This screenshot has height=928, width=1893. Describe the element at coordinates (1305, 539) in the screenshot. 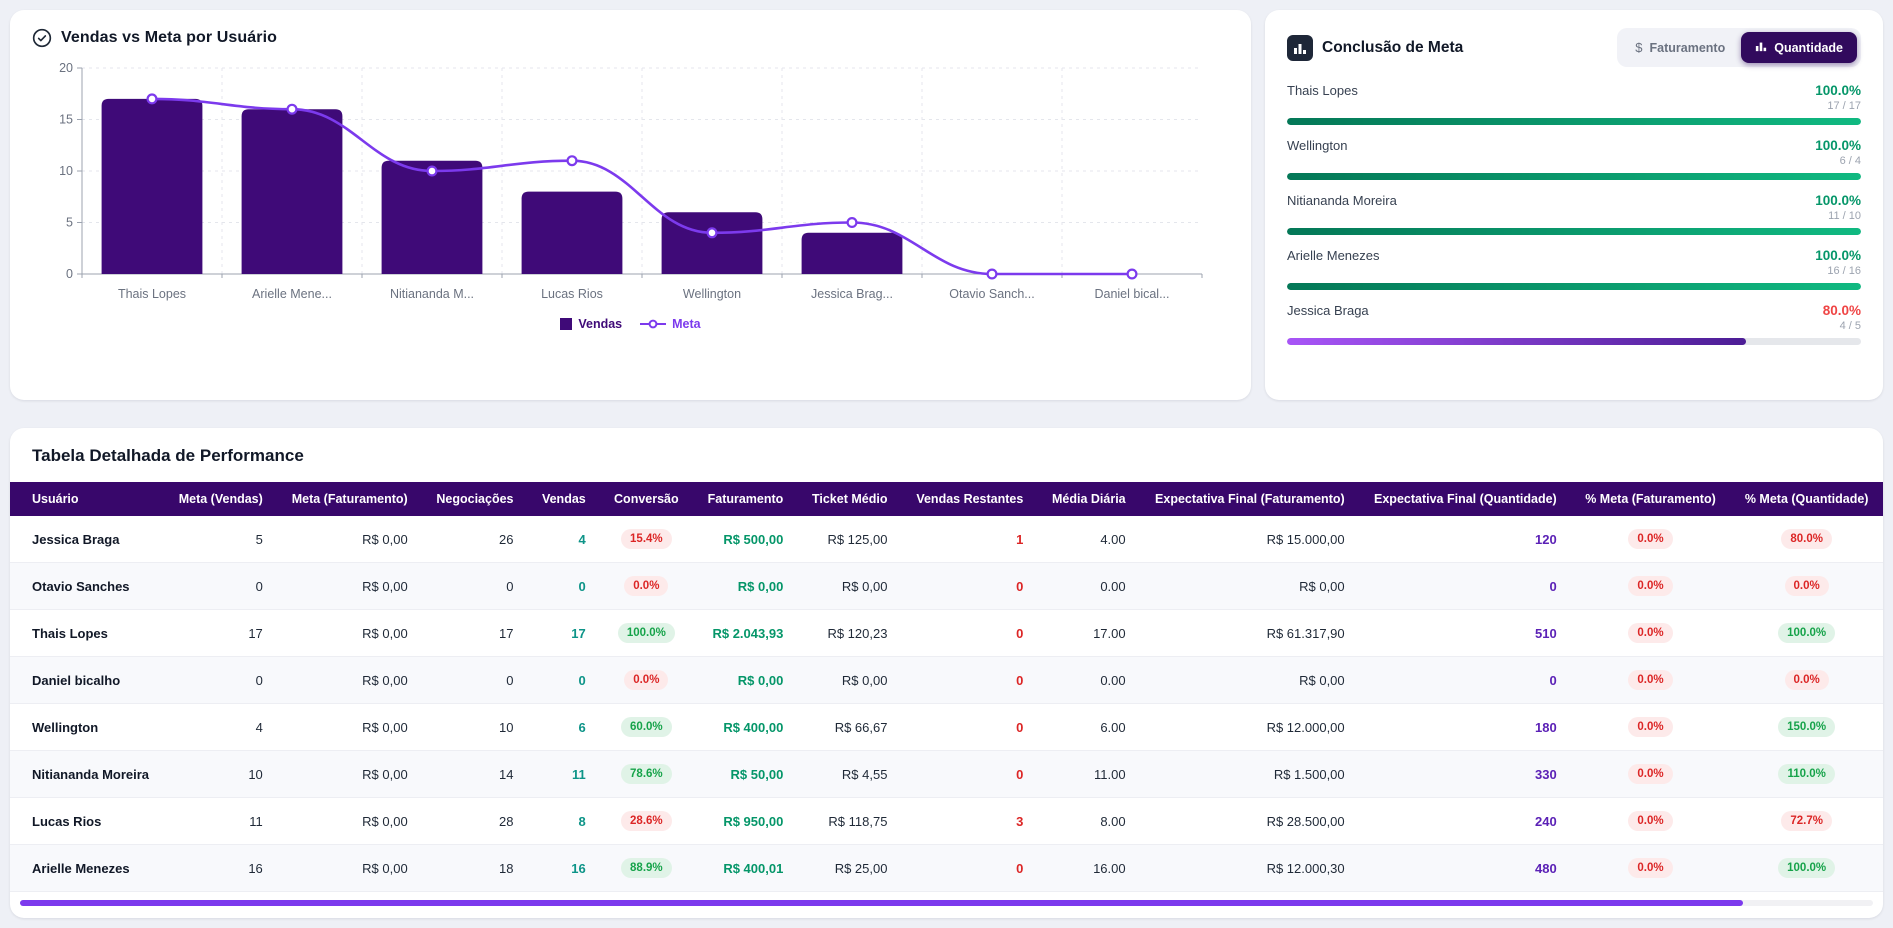

I see `table-cell: R$ 15.000,00` at that location.